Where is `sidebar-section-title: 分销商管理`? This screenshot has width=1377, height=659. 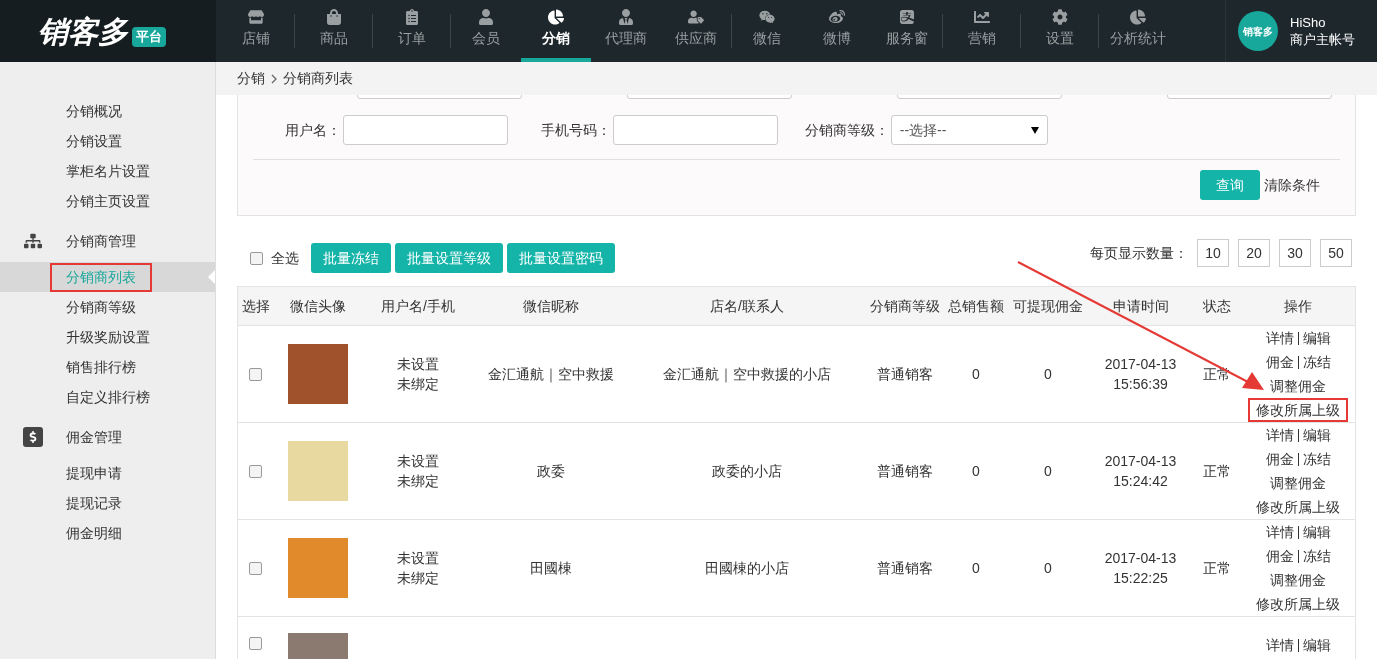
sidebar-section-title: 分销商管理 is located at coordinates (101, 241).